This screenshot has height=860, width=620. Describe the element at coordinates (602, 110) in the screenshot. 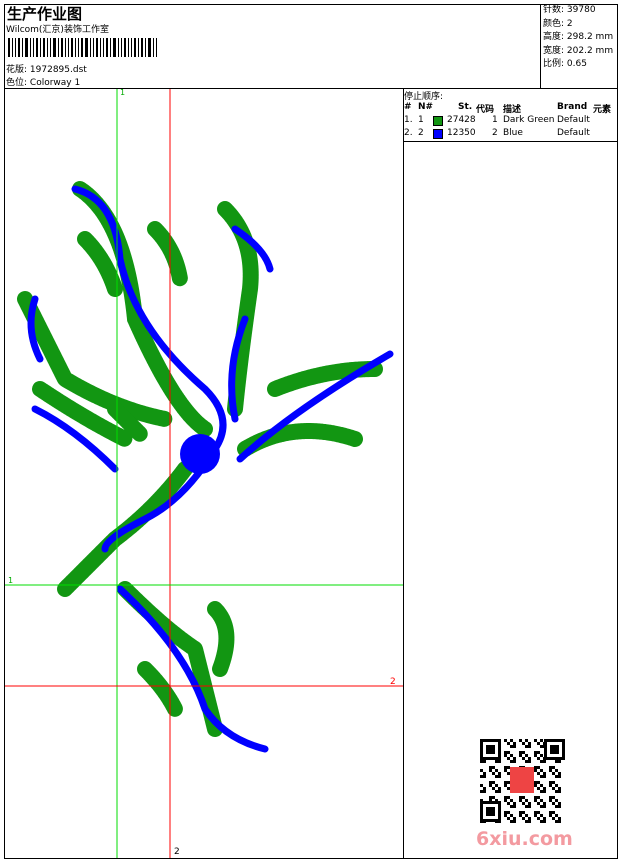

I see `col-element: 元素` at that location.